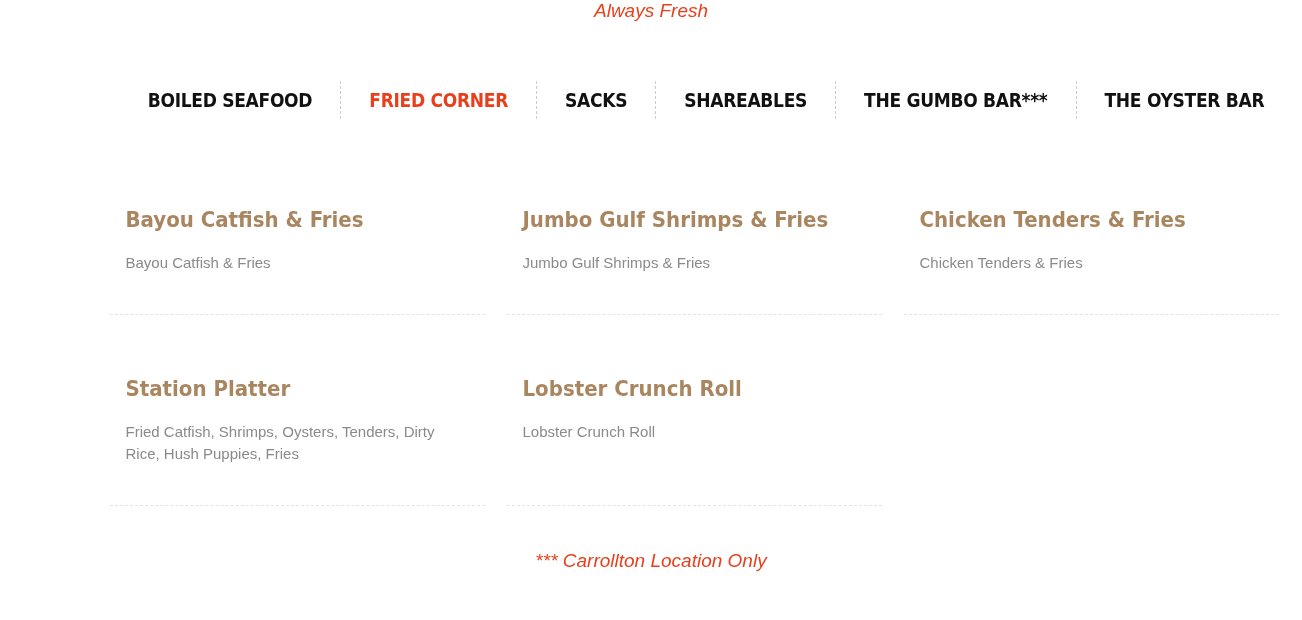 This screenshot has width=1302, height=620. I want to click on item-description: Jumbo Gulf Shrimps & Fries, so click(617, 263).